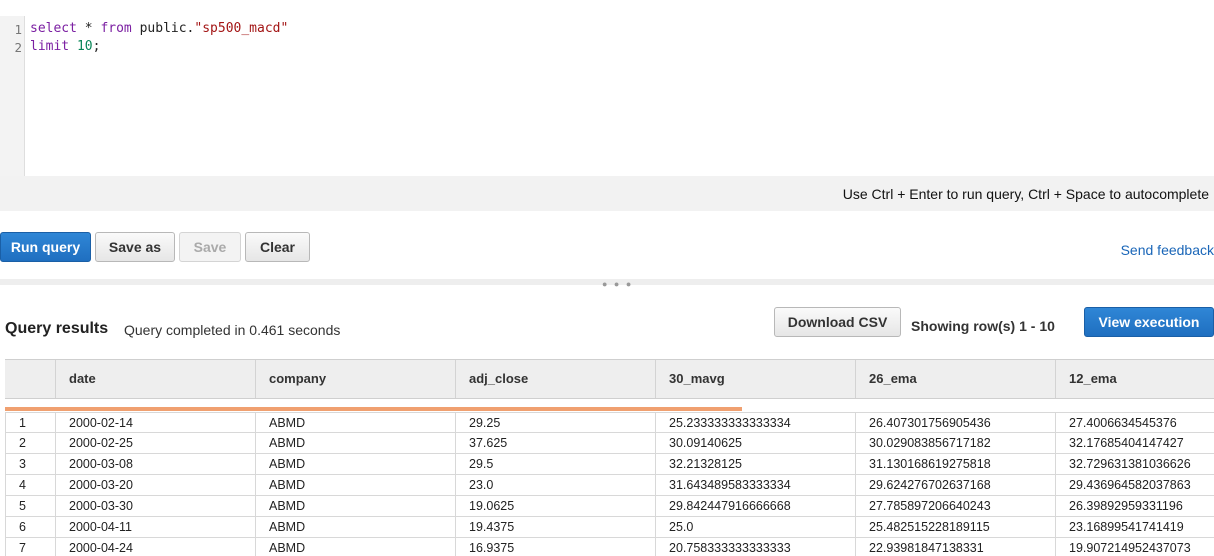 Image resolution: width=1214 pixels, height=556 pixels. I want to click on code-token: from, so click(116, 28).